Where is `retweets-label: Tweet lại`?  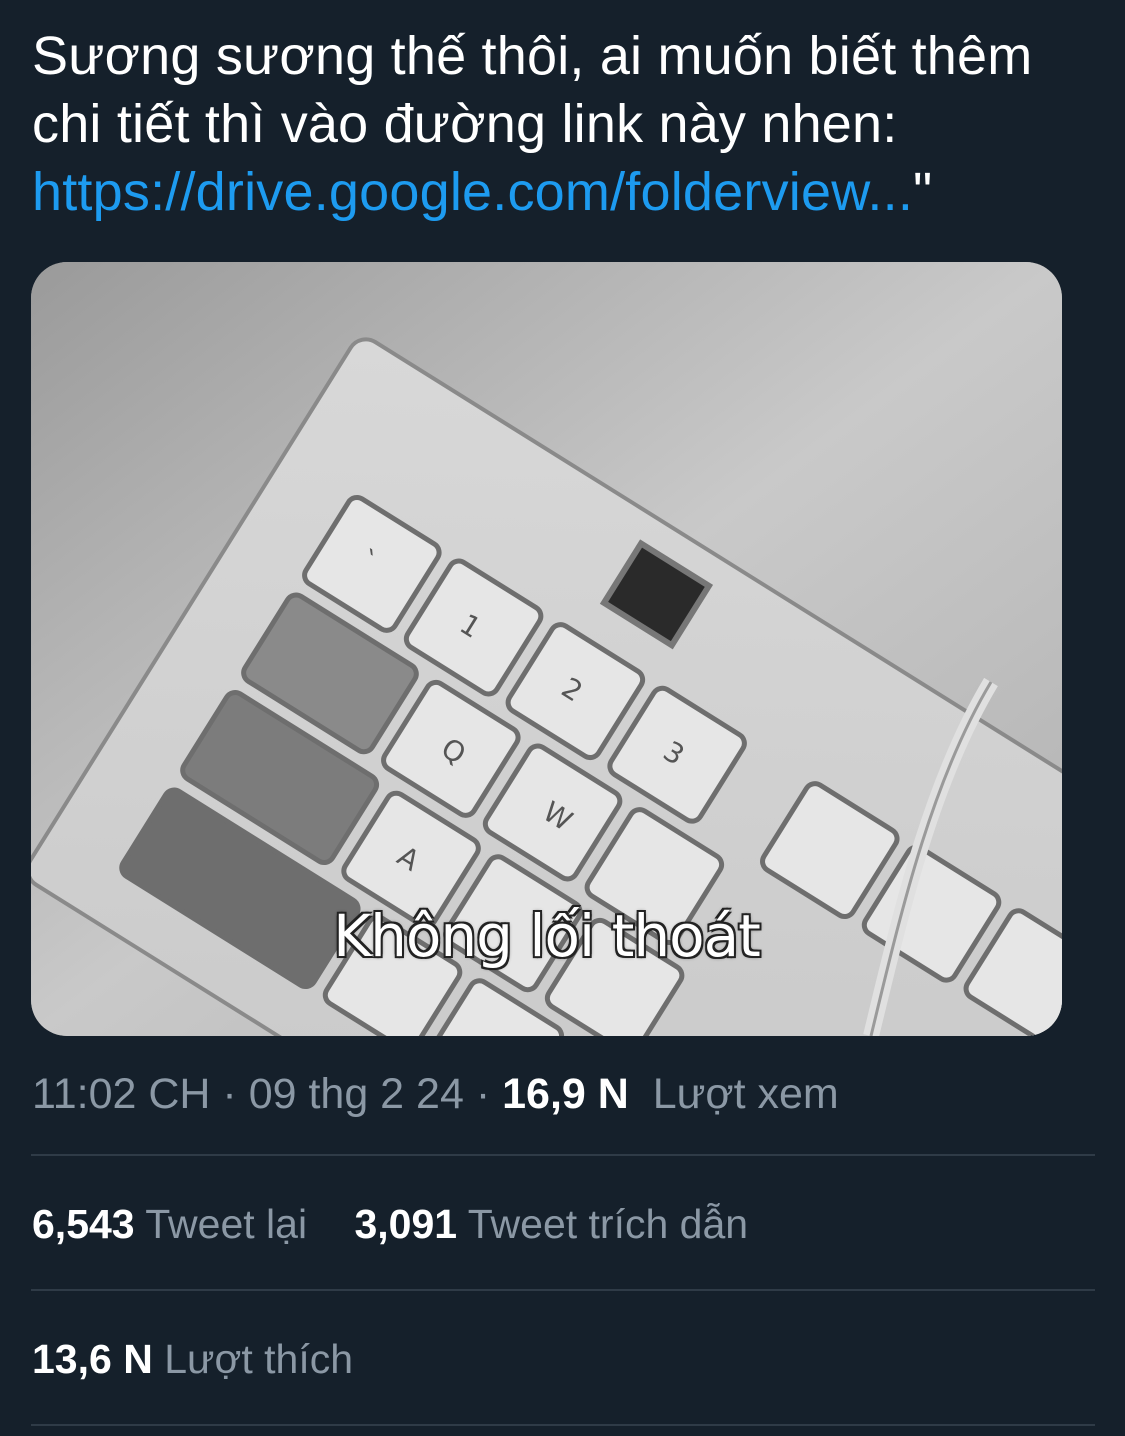 retweets-label: Tweet lại is located at coordinates (226, 1224).